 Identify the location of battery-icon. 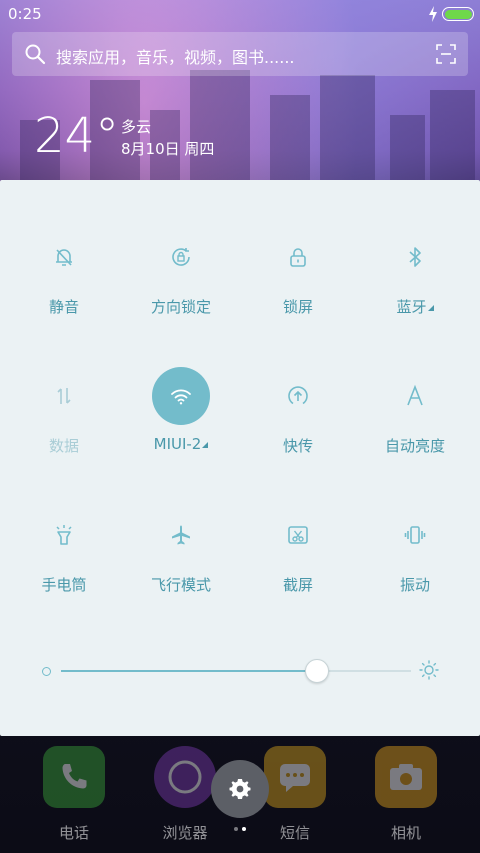
(458, 14).